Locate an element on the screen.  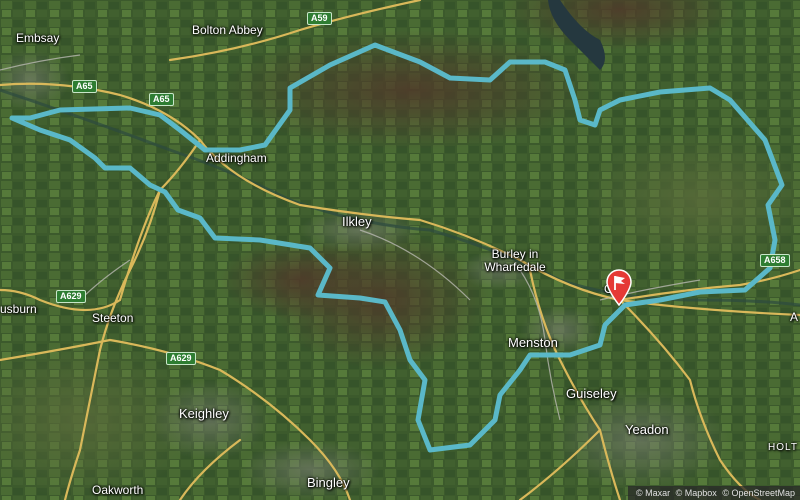
place-ilkley: Ilkley is located at coordinates (357, 221).